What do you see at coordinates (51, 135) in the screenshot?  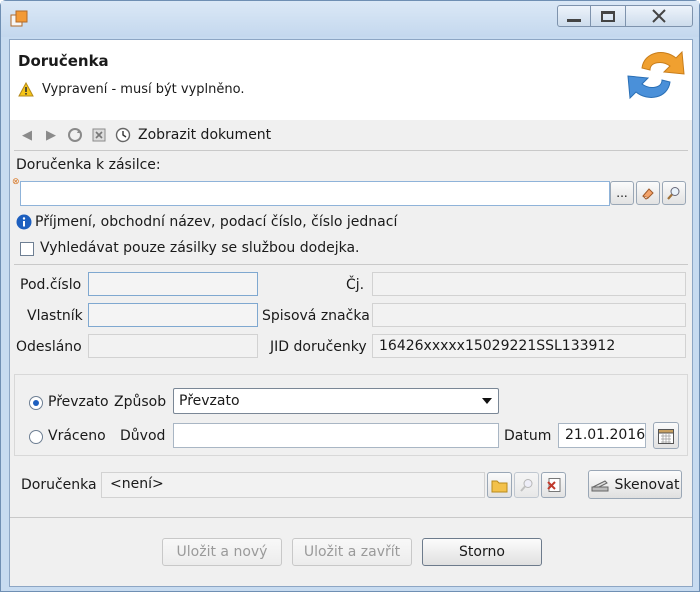 I see `forward-arrow-icon: ▶` at bounding box center [51, 135].